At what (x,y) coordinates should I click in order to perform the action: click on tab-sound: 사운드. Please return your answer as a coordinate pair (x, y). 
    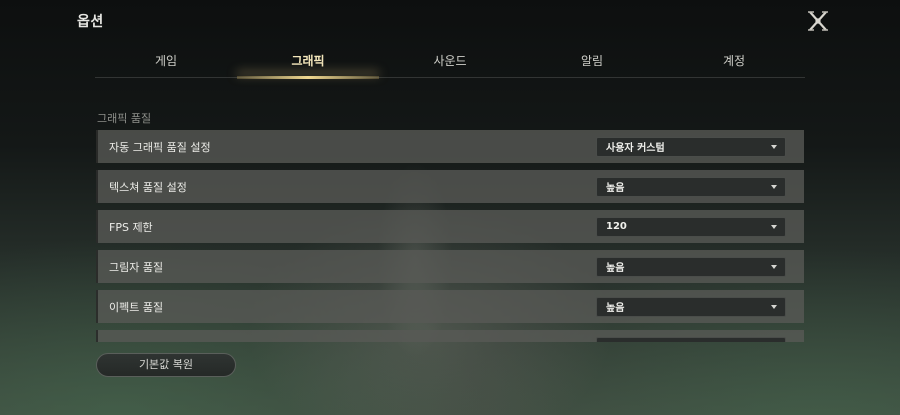
    Looking at the image, I should click on (450, 61).